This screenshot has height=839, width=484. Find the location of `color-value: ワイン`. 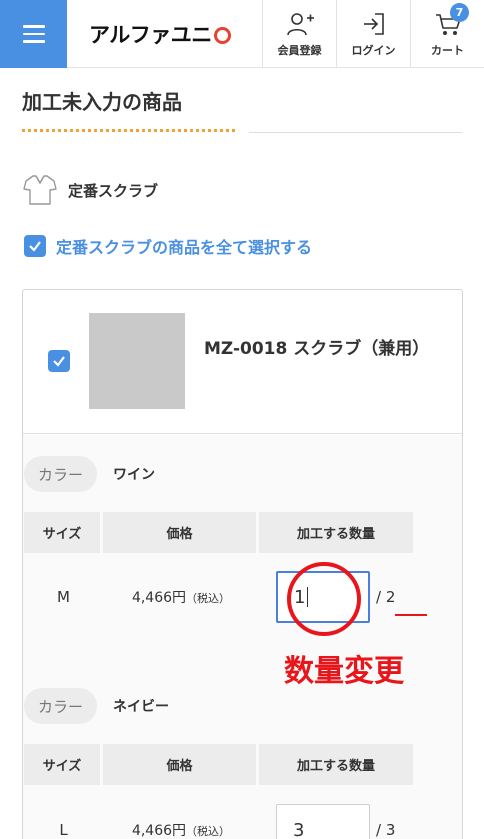

color-value: ワイン is located at coordinates (134, 475).